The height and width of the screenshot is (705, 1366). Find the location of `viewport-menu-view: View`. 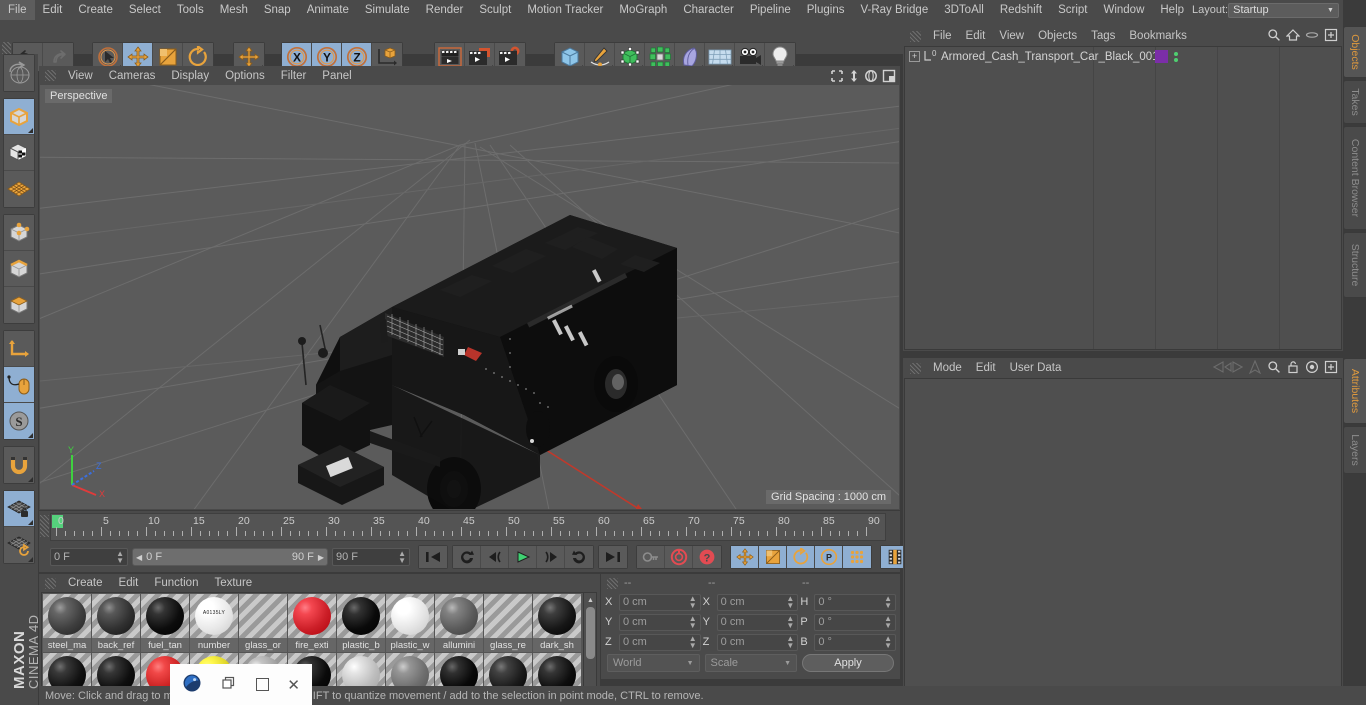

viewport-menu-view: View is located at coordinates (80, 76).